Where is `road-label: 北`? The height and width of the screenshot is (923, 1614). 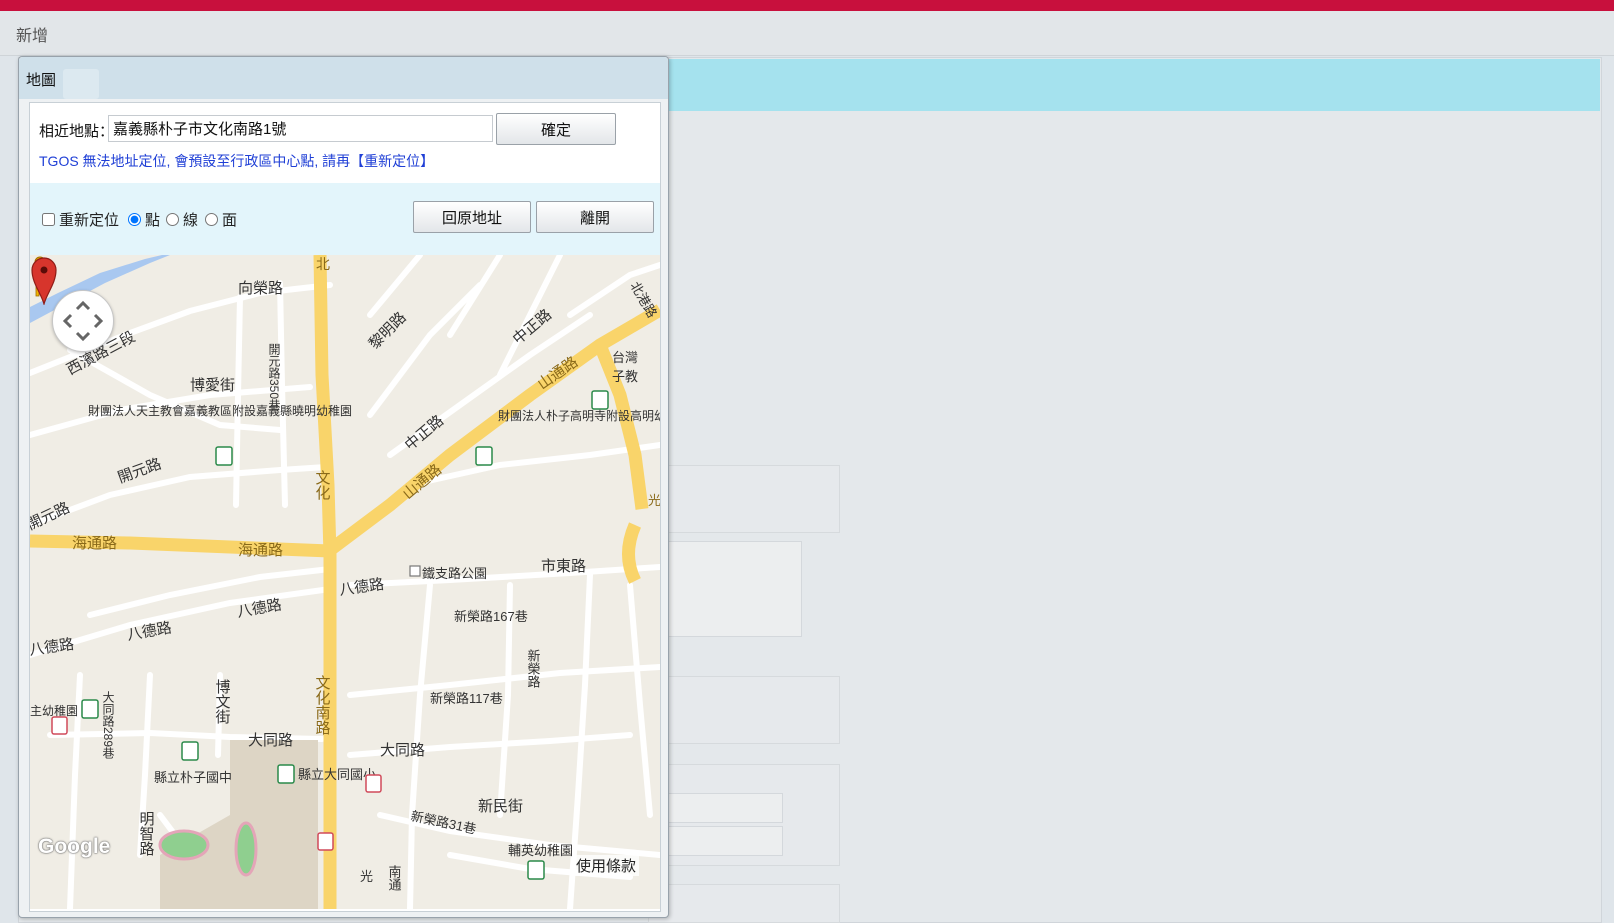
road-label: 北 is located at coordinates (323, 264).